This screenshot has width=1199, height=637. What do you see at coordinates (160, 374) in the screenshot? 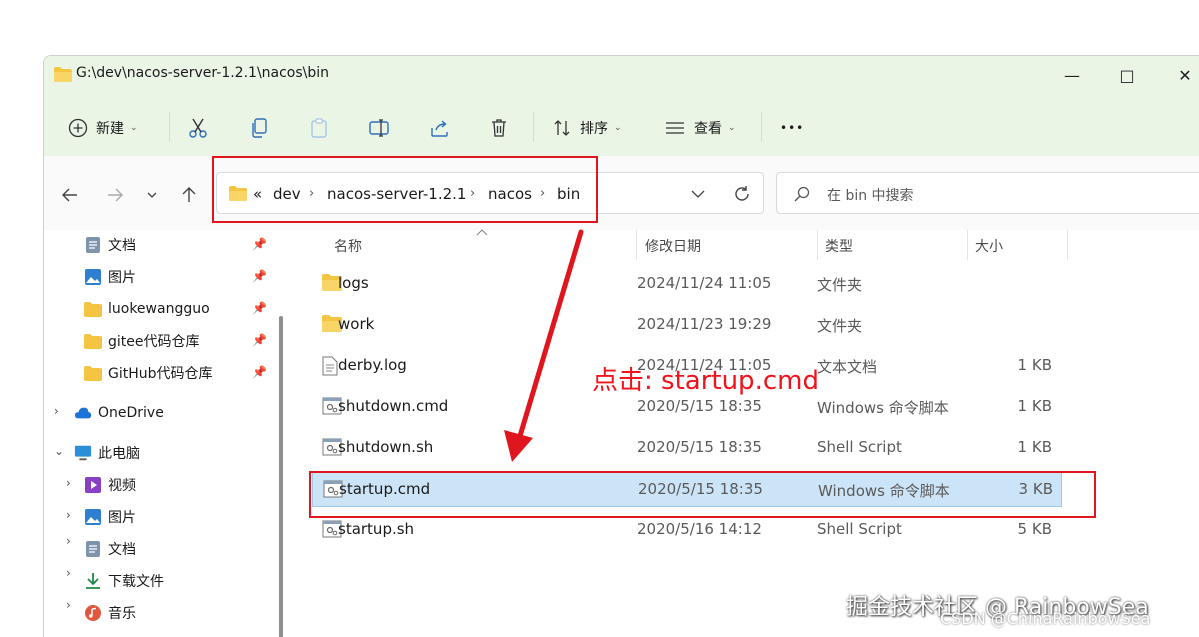
I see `nav-item-label: GitHub代码仓库` at bounding box center [160, 374].